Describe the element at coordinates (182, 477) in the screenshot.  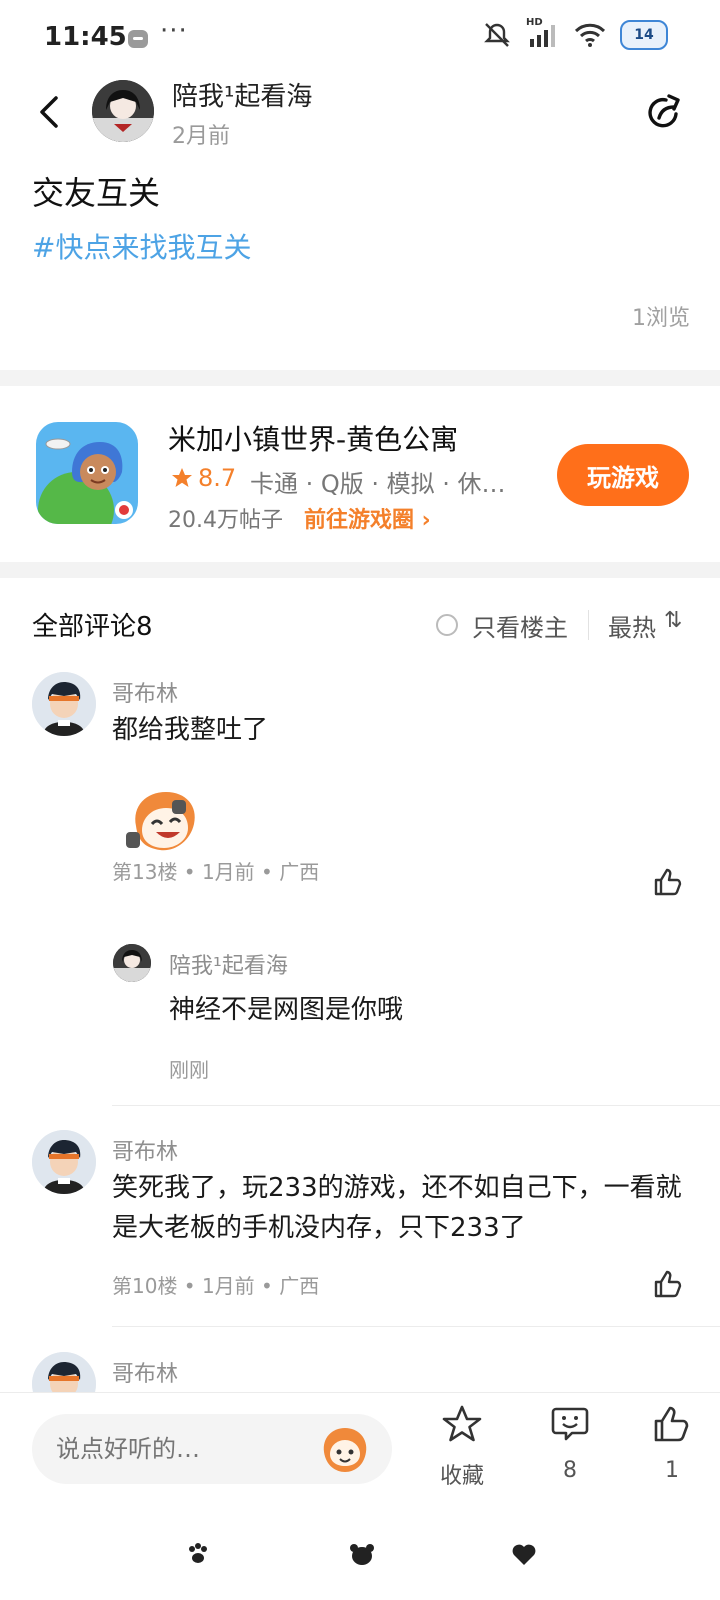
I see `star-rating-icon` at that location.